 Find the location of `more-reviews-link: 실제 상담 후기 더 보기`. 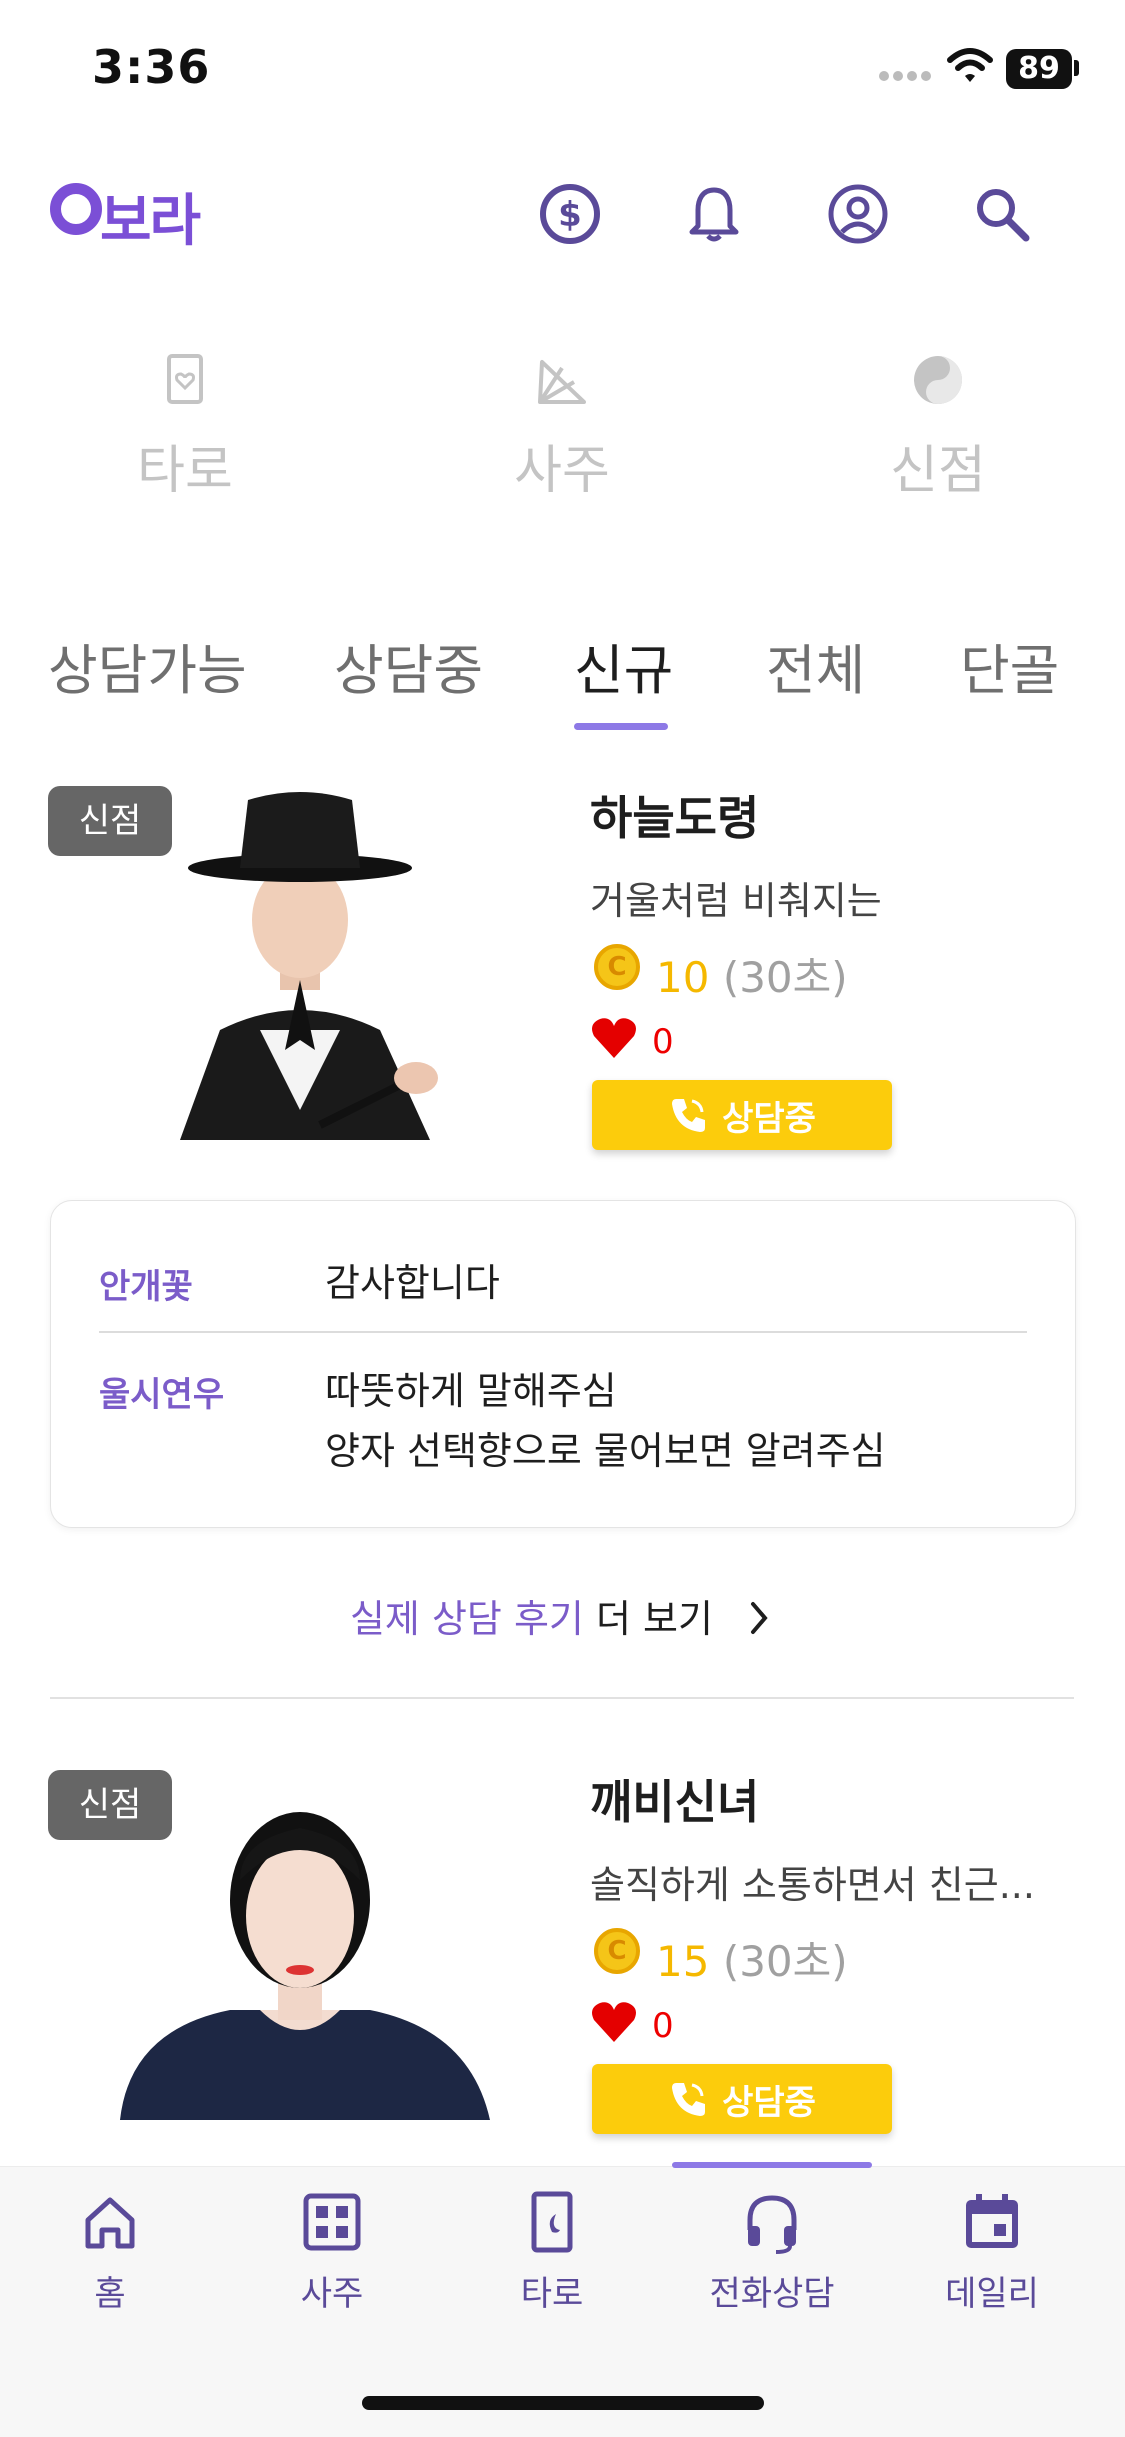

more-reviews-link: 실제 상담 후기 더 보기 is located at coordinates (562, 1615).